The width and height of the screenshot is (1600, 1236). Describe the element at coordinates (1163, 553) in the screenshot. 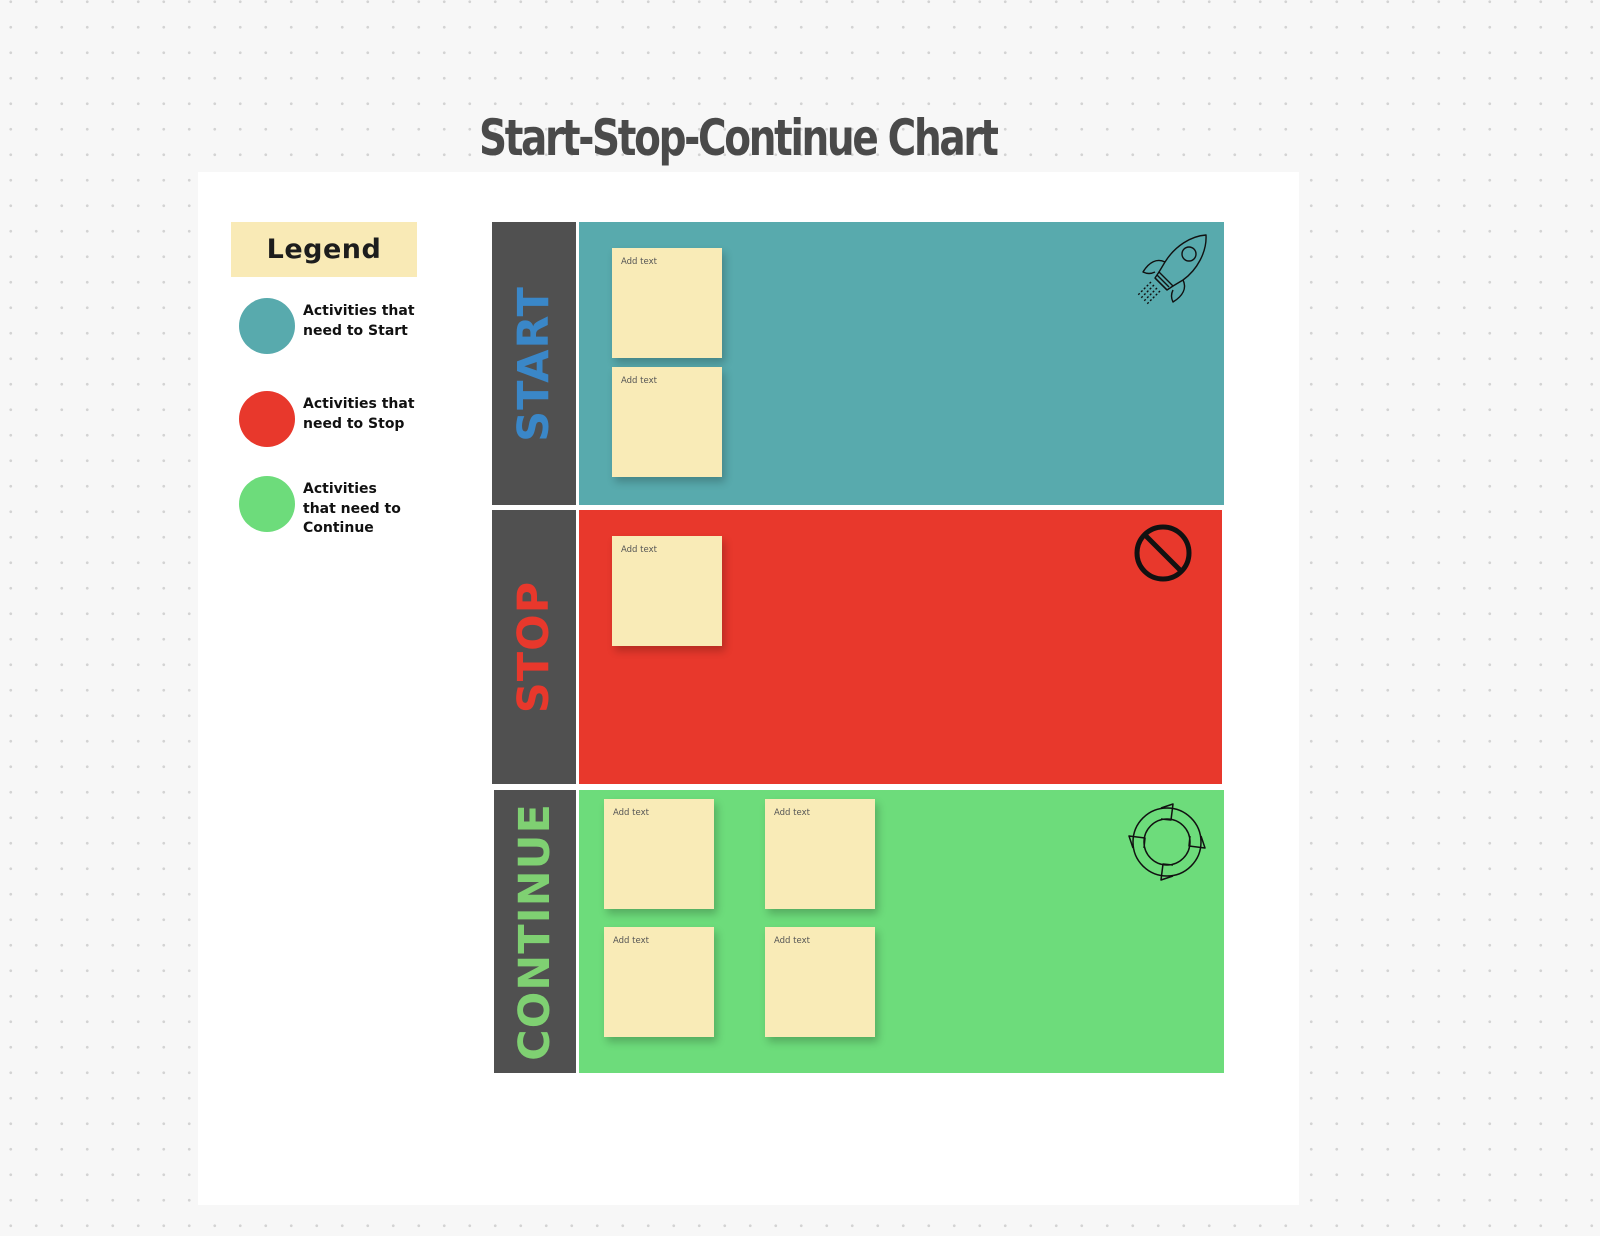

I see `prohibited-icon` at that location.